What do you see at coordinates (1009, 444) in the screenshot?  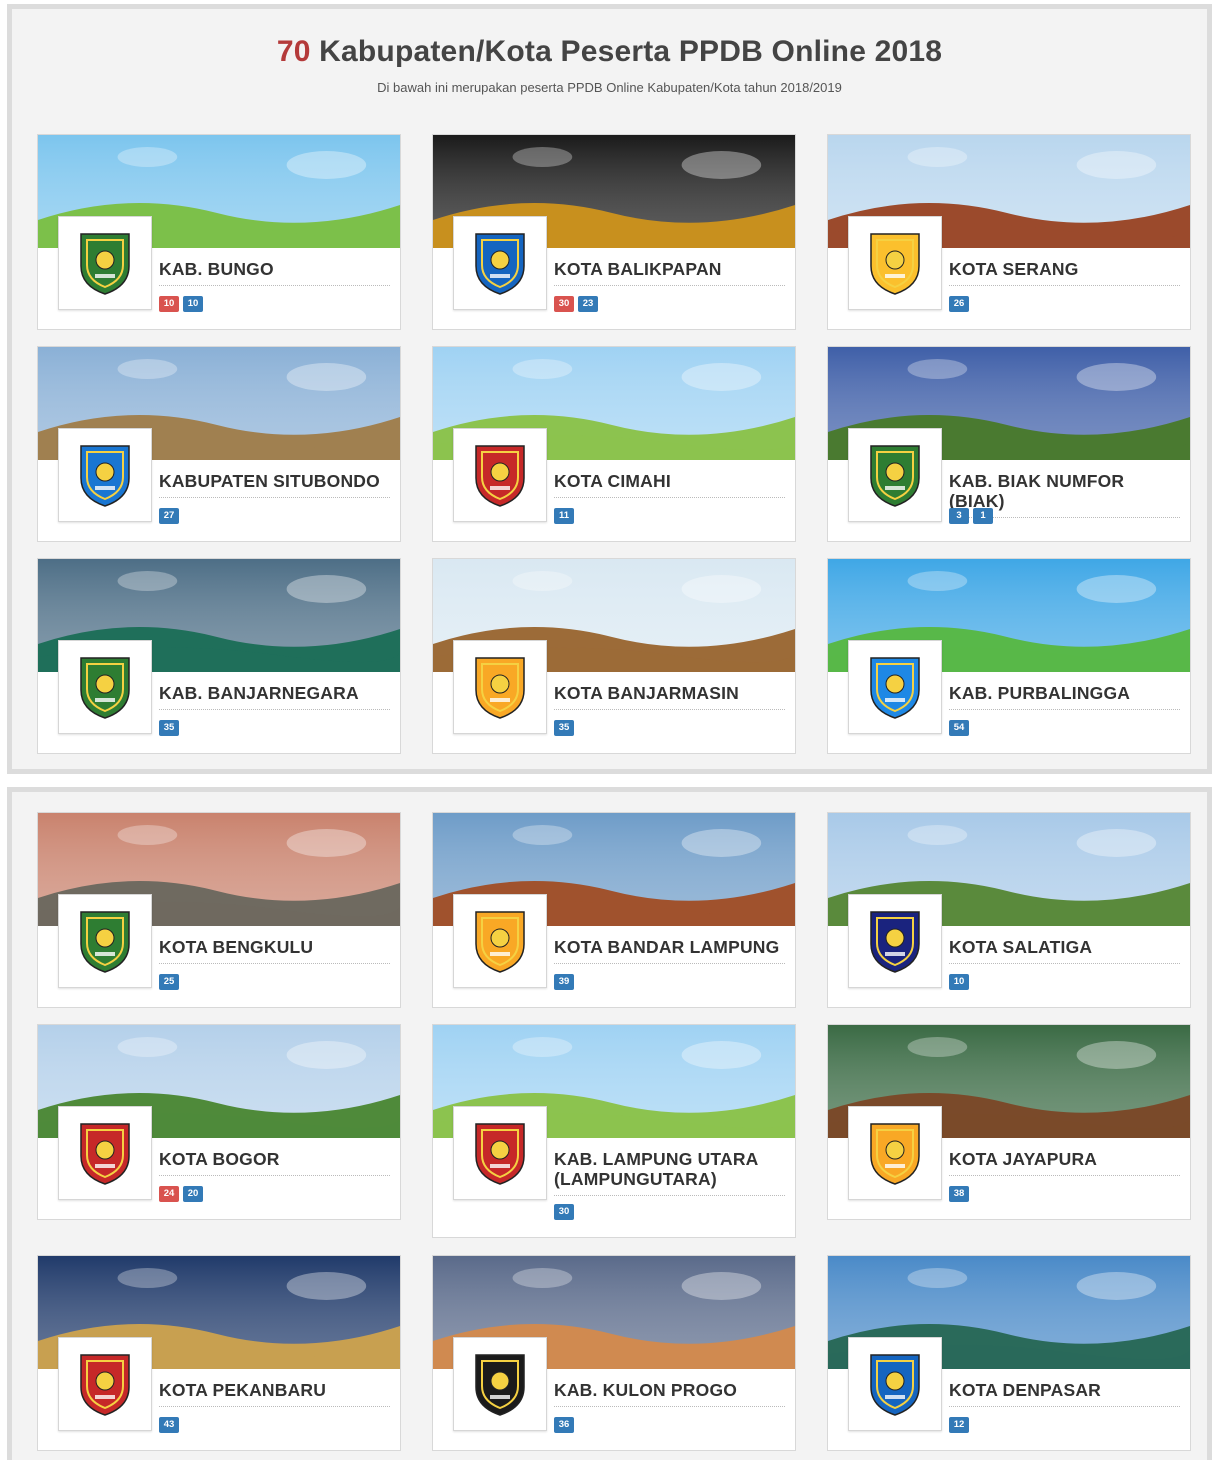 I see `region-card: KAB. BIAK NUMFOR (BIAK) 3 1` at bounding box center [1009, 444].